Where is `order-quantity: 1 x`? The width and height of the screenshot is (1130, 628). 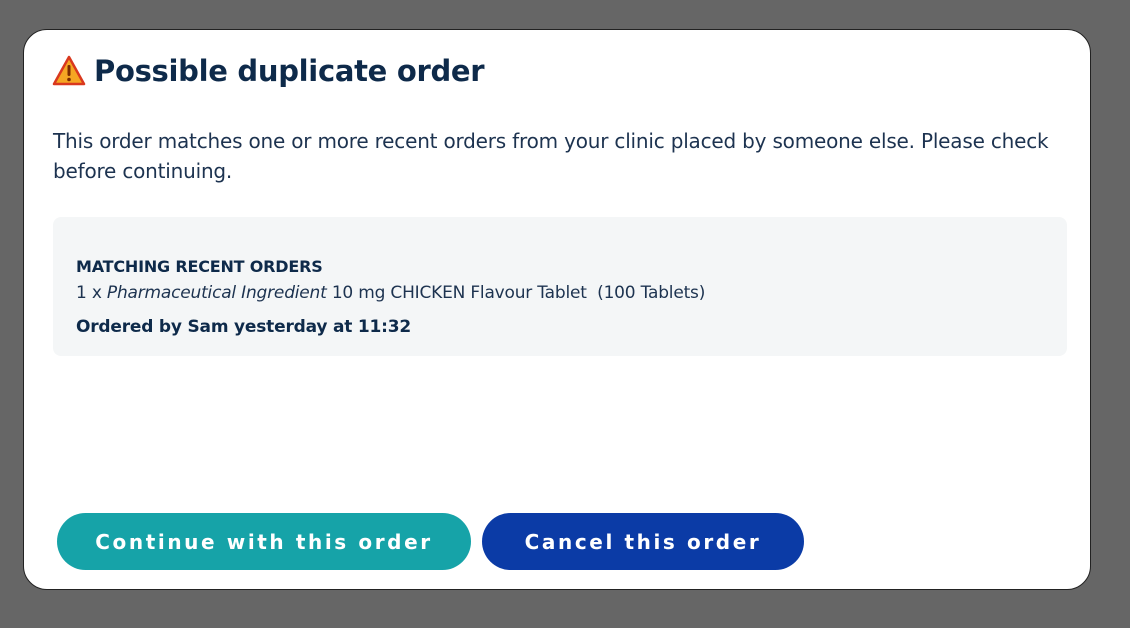 order-quantity: 1 x is located at coordinates (91, 293).